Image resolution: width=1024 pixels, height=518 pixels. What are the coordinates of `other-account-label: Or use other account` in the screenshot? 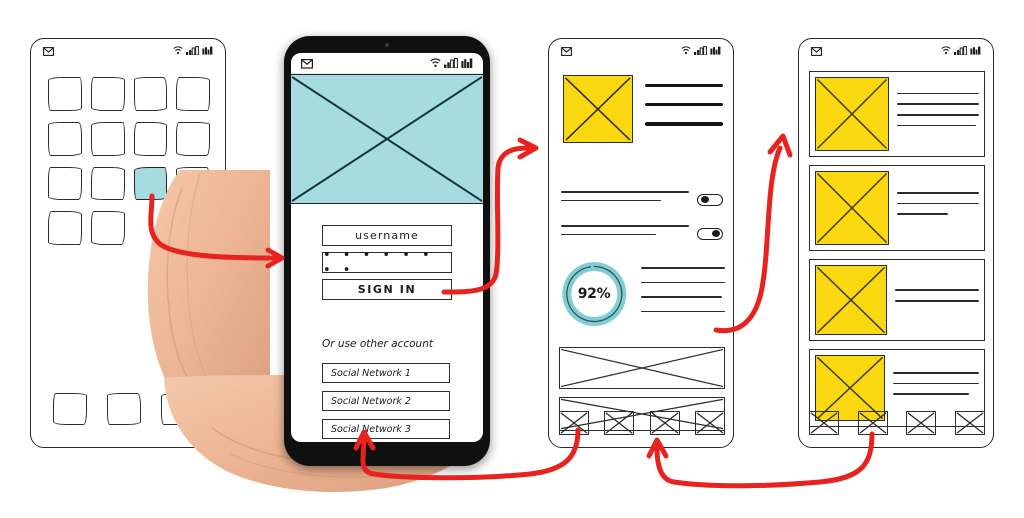 It's located at (377, 344).